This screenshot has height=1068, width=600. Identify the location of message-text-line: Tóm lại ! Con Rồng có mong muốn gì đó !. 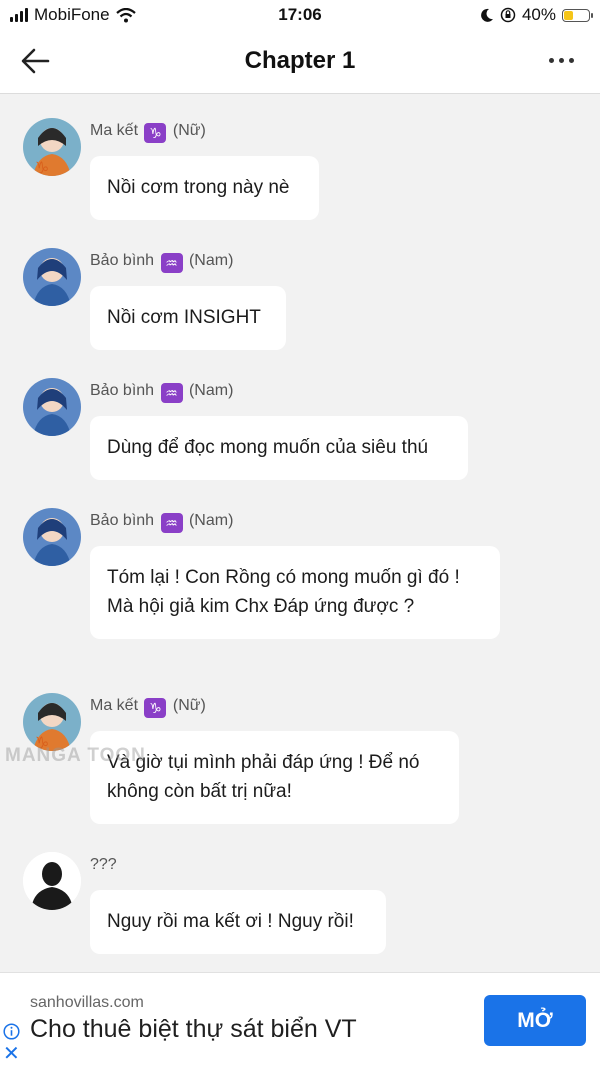
(283, 577).